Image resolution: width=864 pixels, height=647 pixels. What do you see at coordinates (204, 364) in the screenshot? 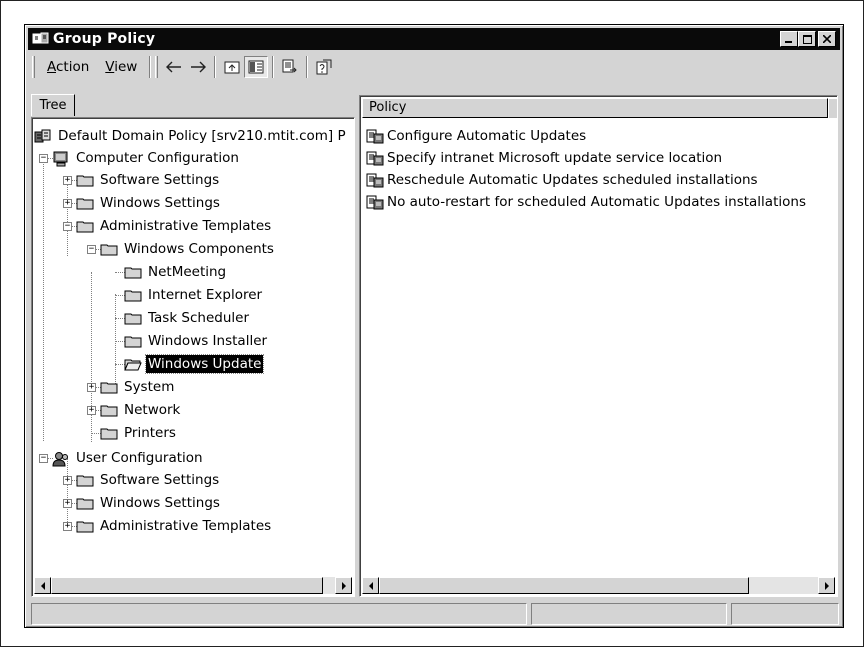
I see `selected-node-label: Windows Update` at bounding box center [204, 364].